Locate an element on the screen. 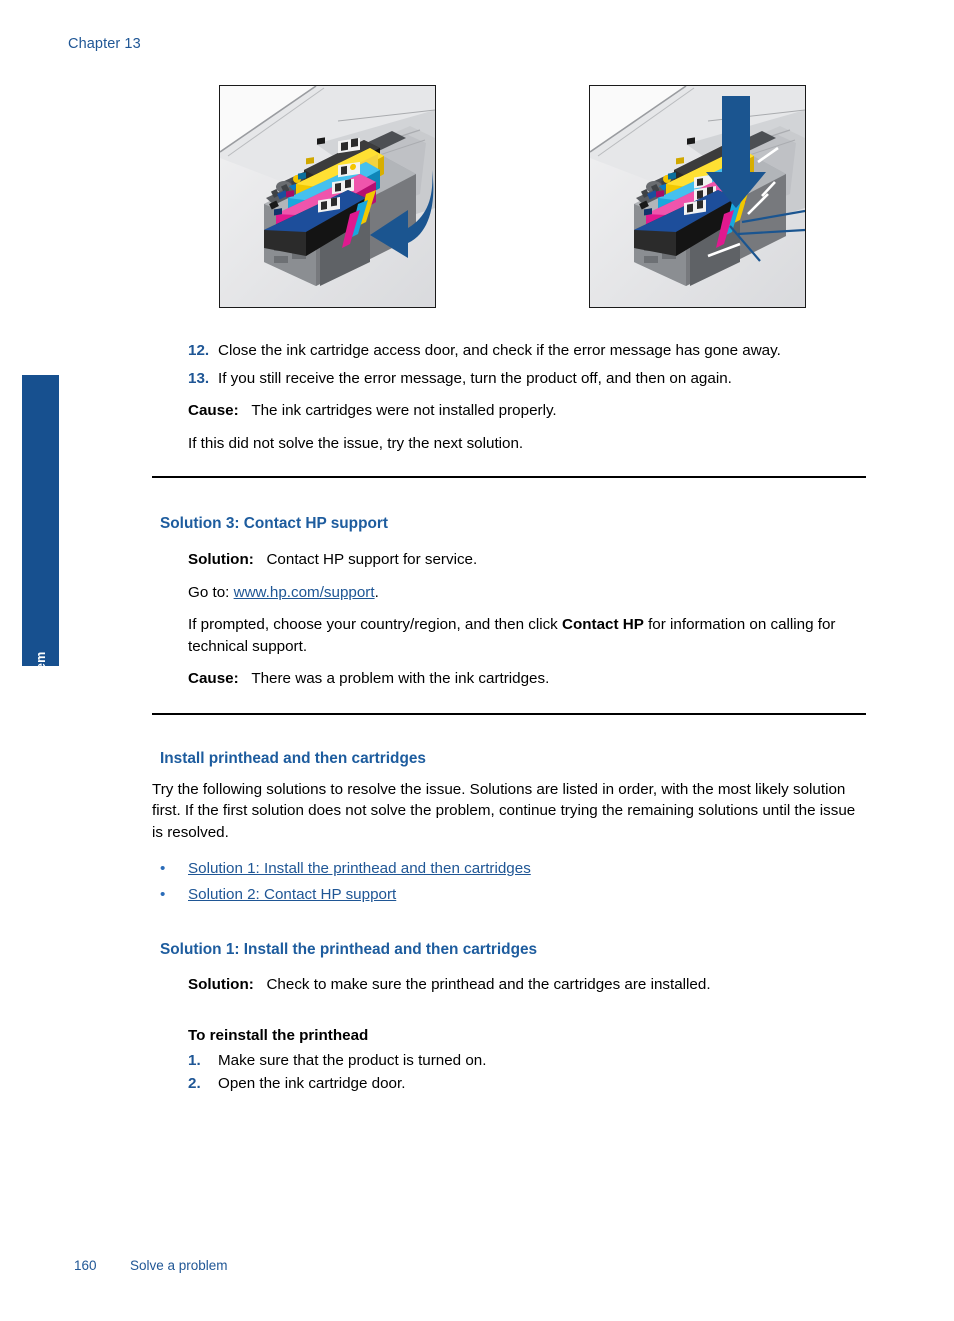  ink-cartridge-carriage-press-down-illustration is located at coordinates (697, 196).